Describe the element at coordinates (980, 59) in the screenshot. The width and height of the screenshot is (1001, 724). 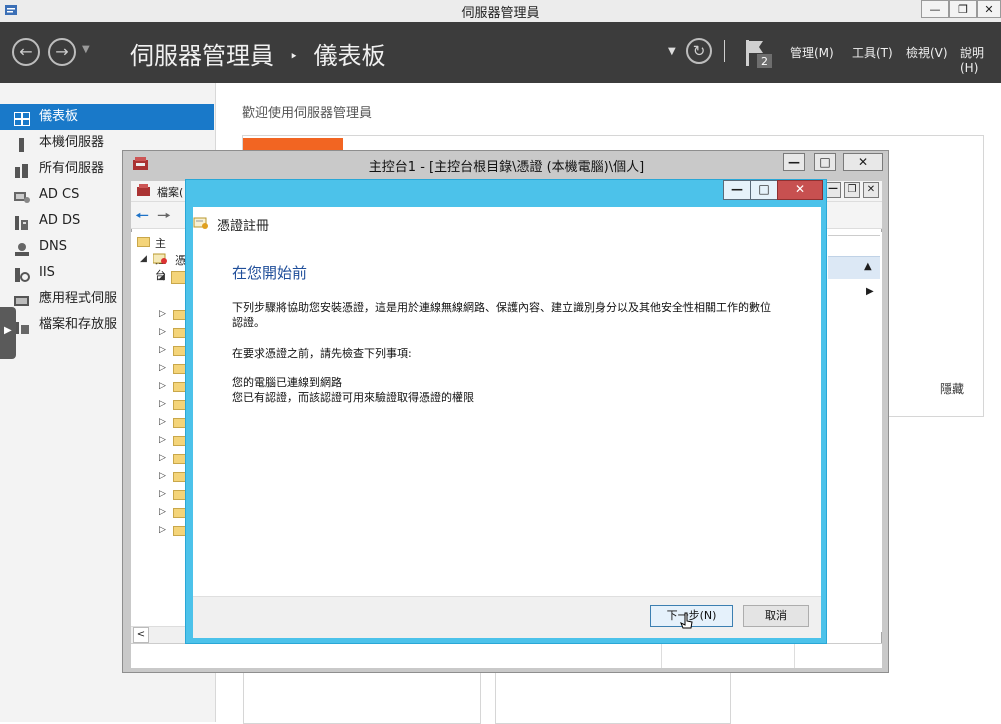
I see `menu-help: 說明(H)` at that location.